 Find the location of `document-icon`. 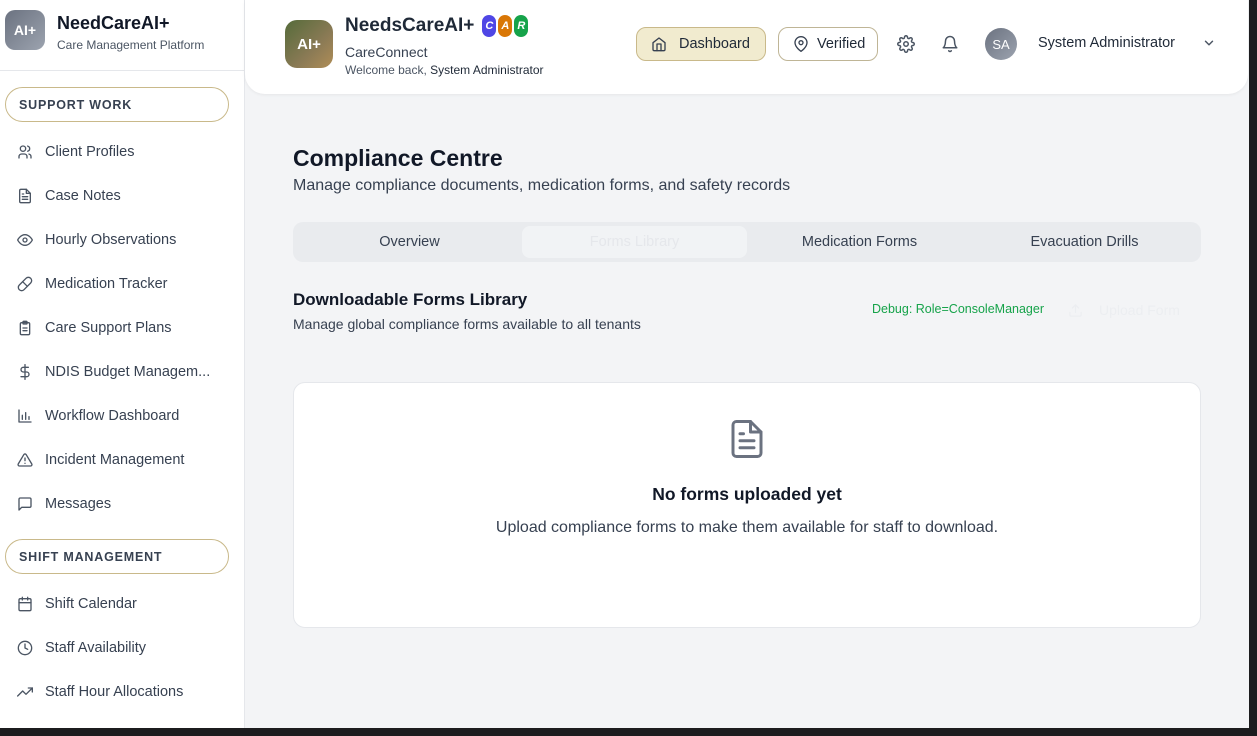

document-icon is located at coordinates (25, 196).